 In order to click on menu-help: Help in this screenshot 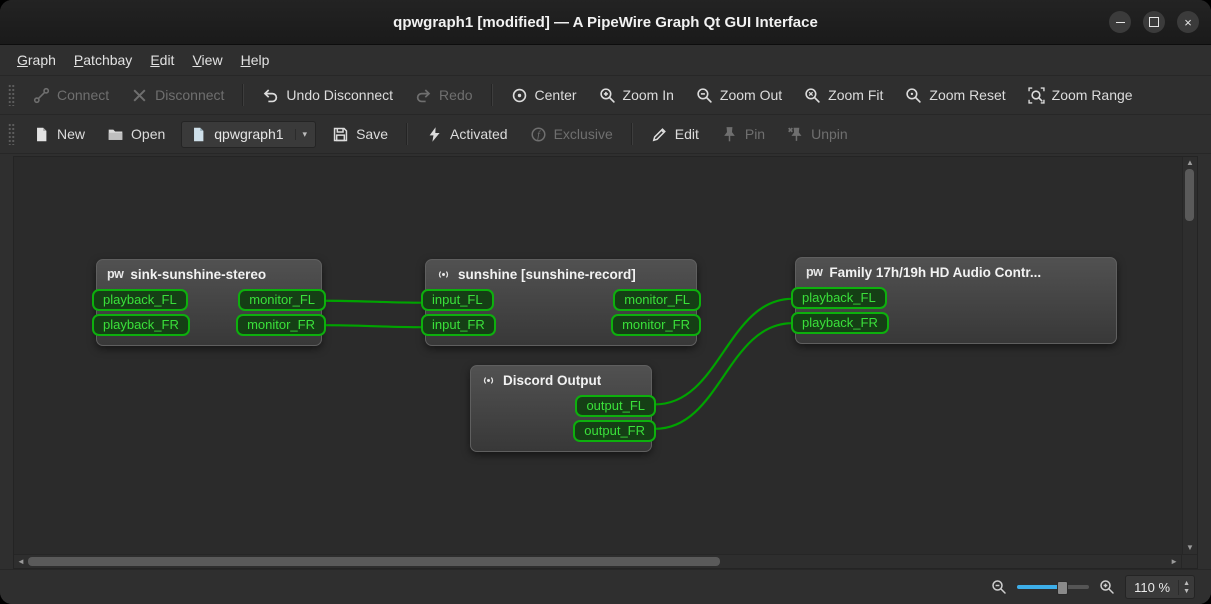, I will do `click(255, 60)`.